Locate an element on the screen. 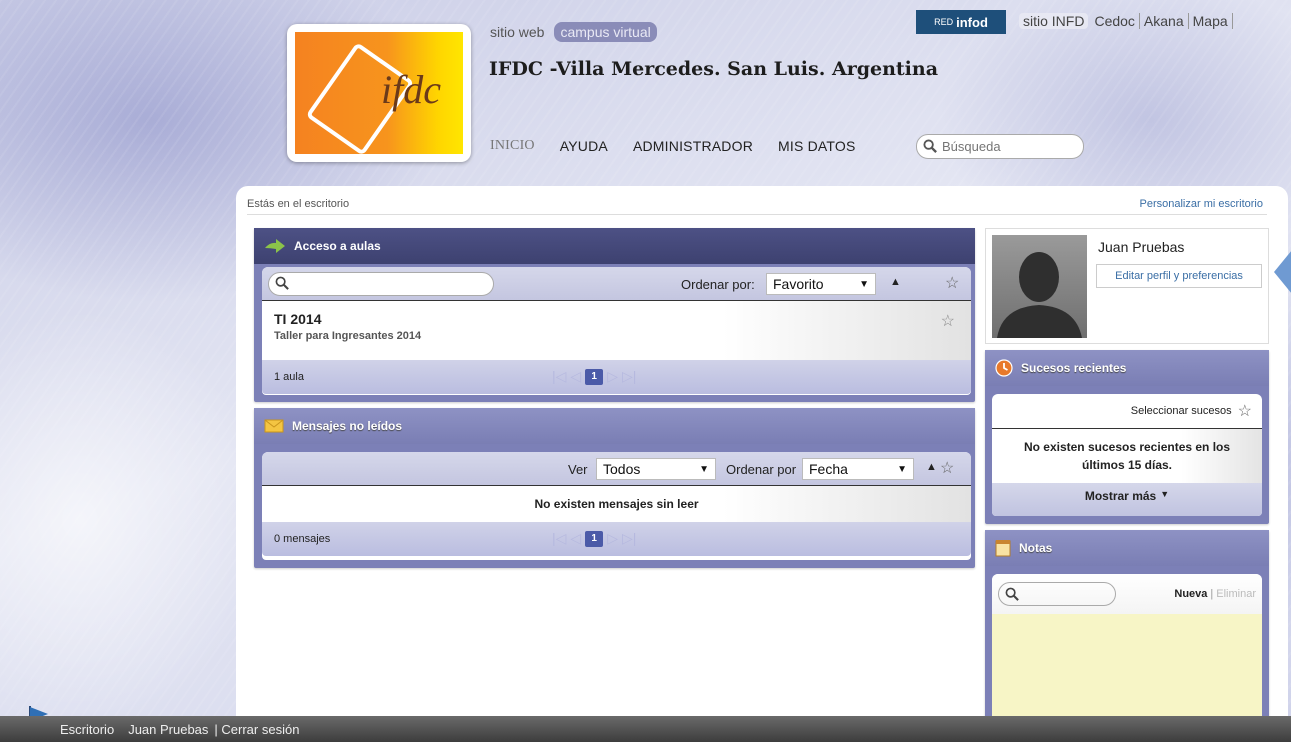 The height and width of the screenshot is (742, 1291). mensajes-footer: 0 mensajes |◁ ◁ 1 ▷ ▷| is located at coordinates (616, 539).